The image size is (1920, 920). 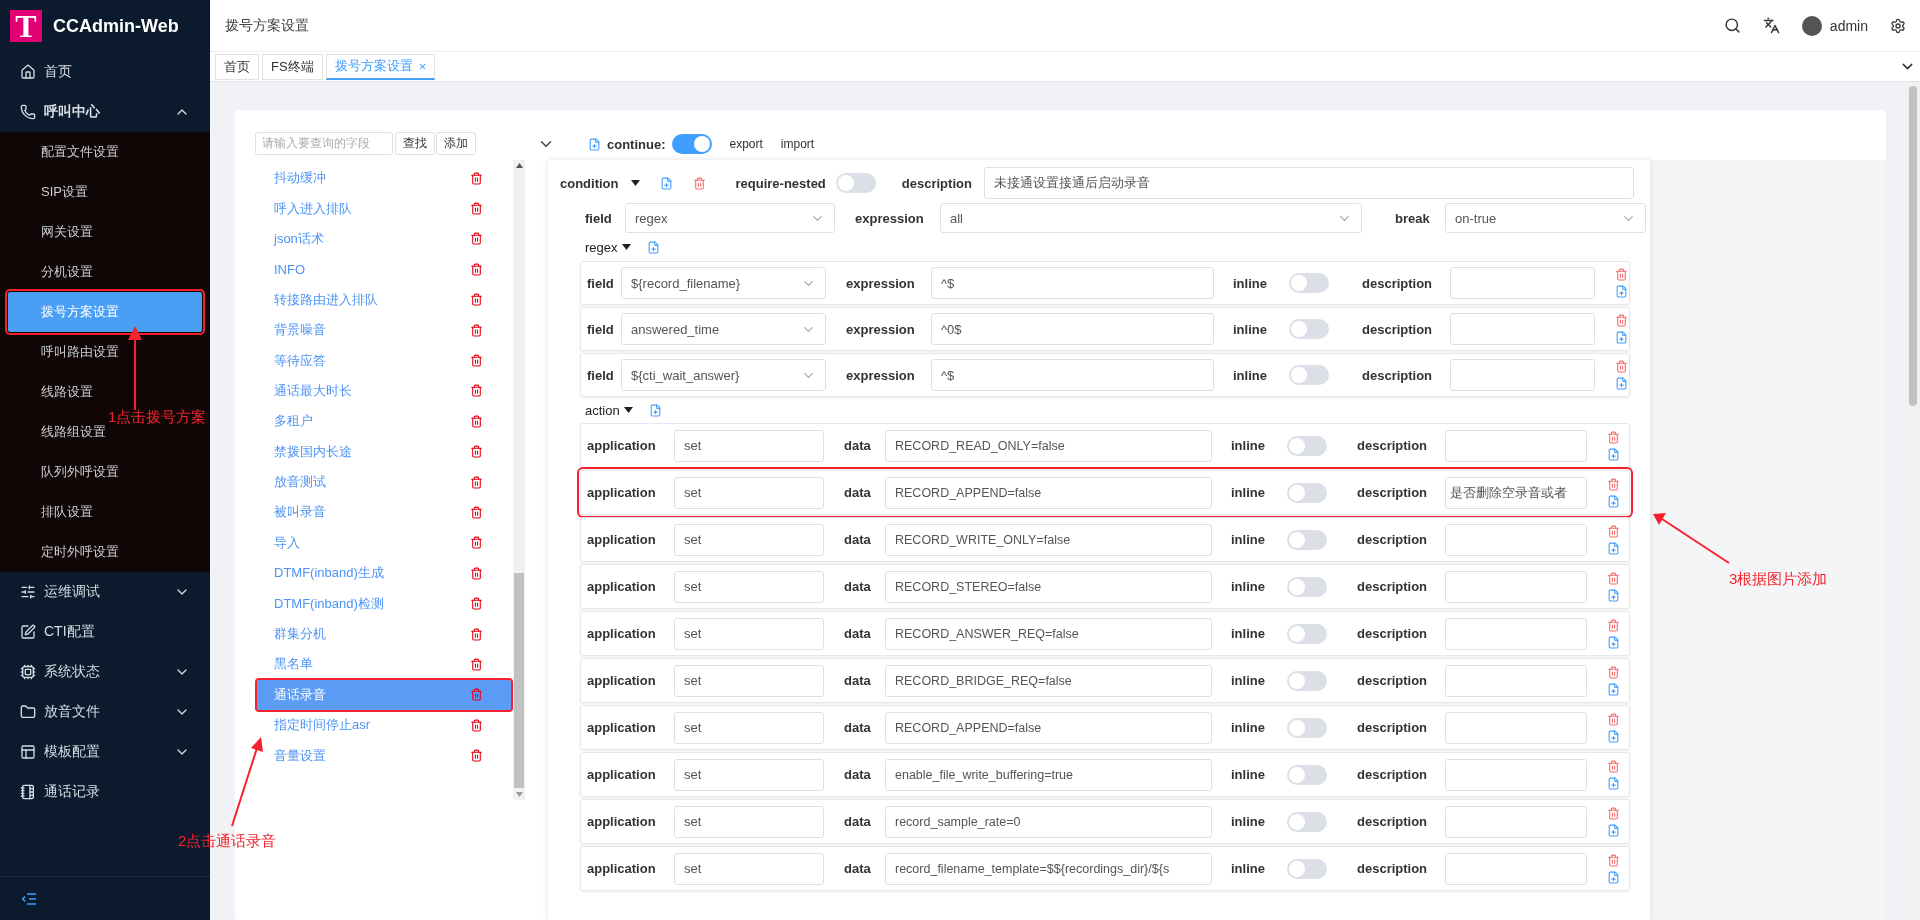 I want to click on sidebar-item: 系统状态, so click(x=105, y=672).